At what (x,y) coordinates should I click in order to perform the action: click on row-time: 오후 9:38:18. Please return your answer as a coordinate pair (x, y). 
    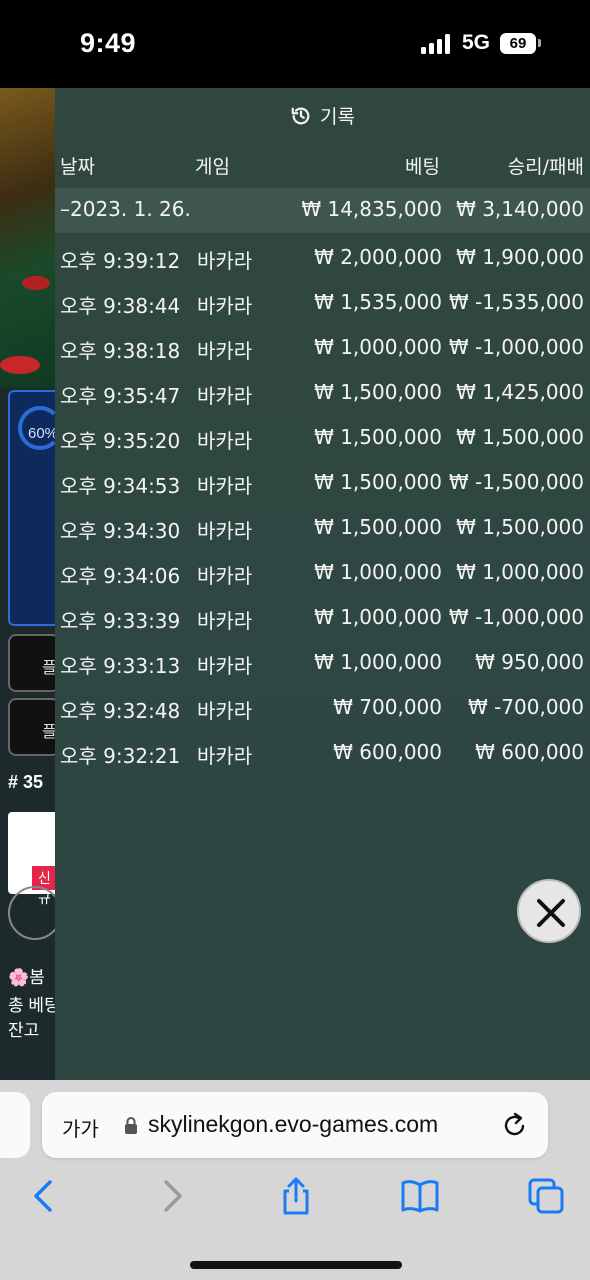
    Looking at the image, I should click on (120, 351).